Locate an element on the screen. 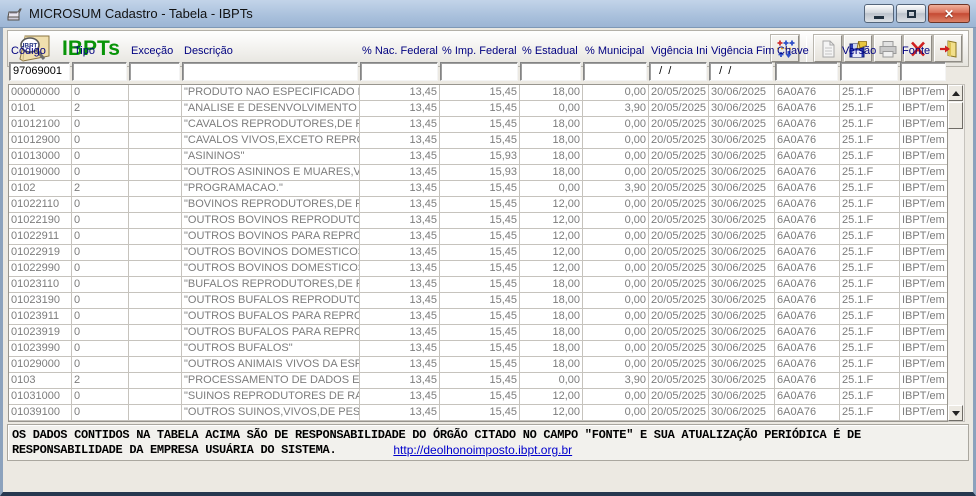 This screenshot has height=496, width=976. filter-input-municipal is located at coordinates (615, 71).